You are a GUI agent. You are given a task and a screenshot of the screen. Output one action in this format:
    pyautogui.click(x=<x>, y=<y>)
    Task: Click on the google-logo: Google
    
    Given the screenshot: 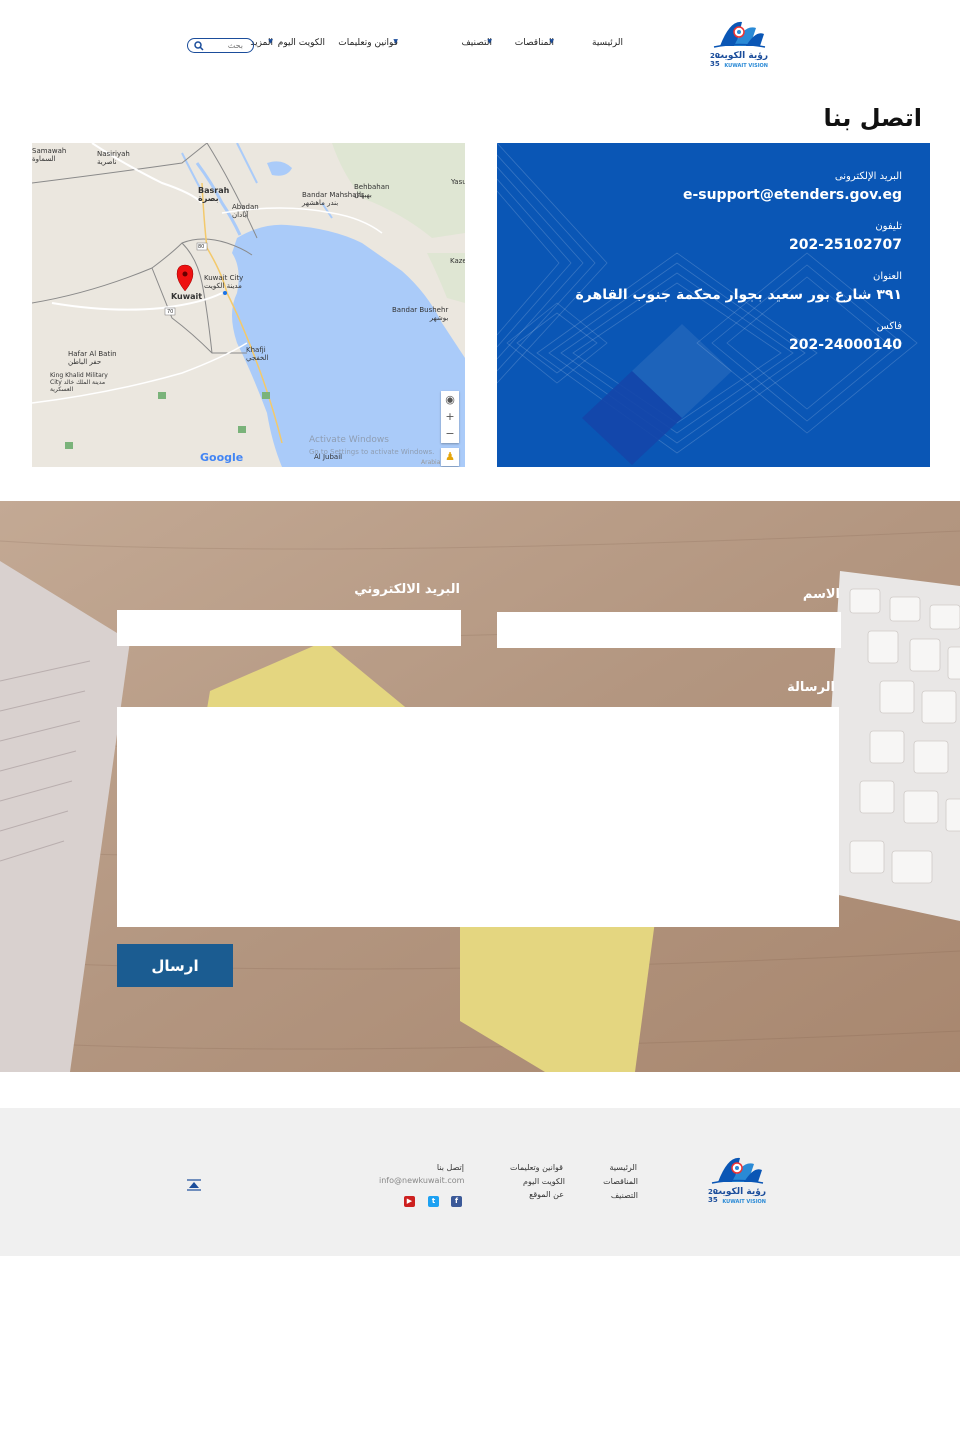 What is the action you would take?
    pyautogui.click(x=222, y=457)
    